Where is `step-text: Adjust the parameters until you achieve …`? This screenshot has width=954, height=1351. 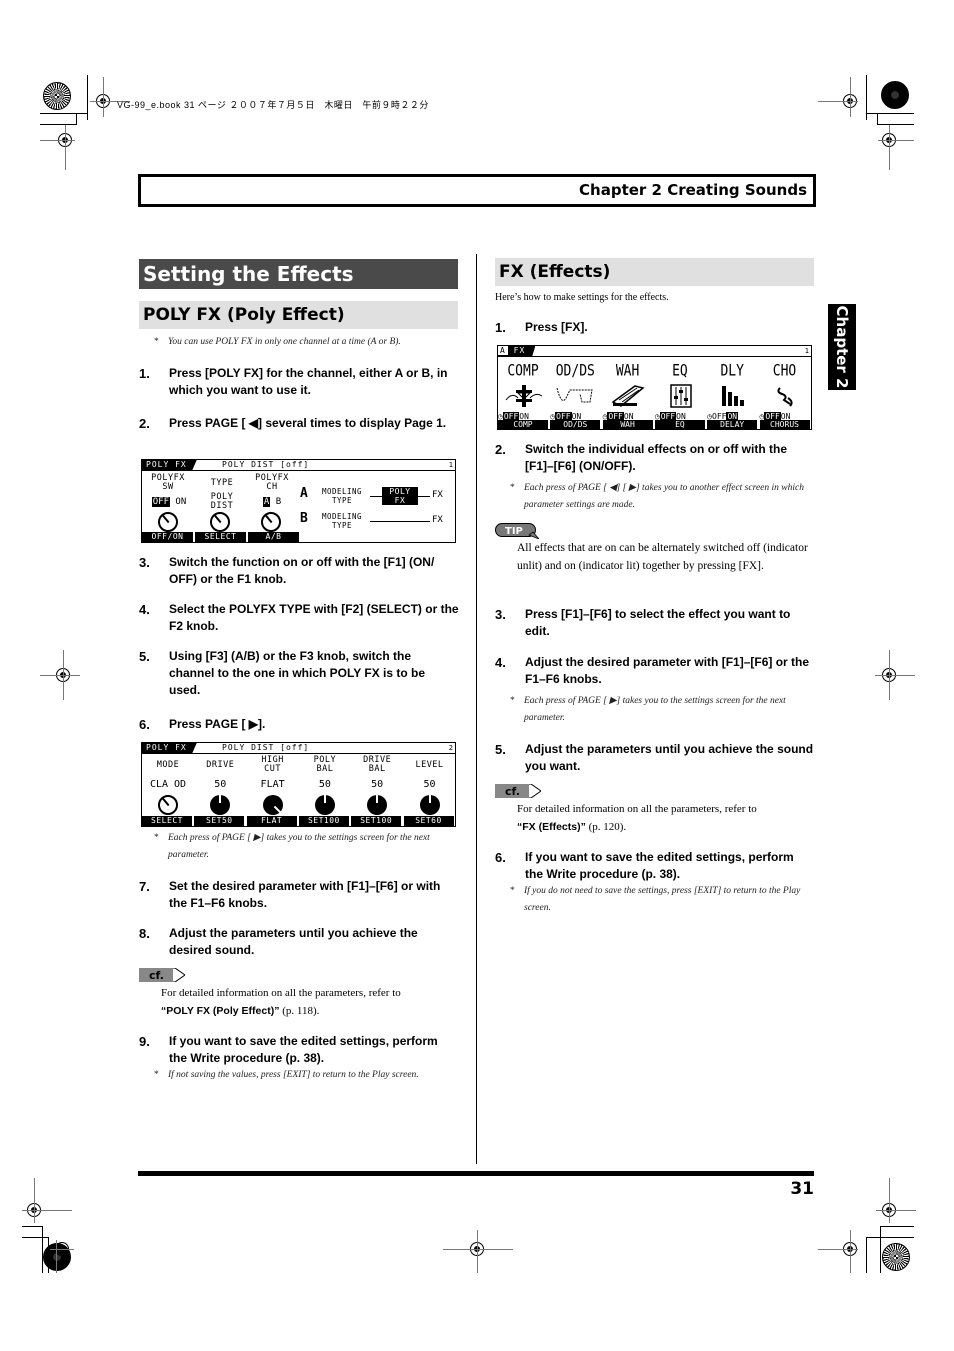
step-text: Adjust the parameters until you achieve … is located at coordinates (293, 941).